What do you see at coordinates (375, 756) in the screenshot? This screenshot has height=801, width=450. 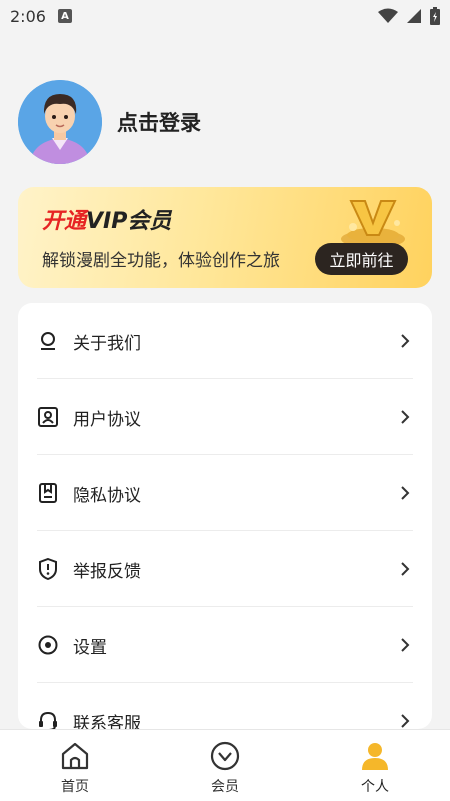 I see `person-icon` at bounding box center [375, 756].